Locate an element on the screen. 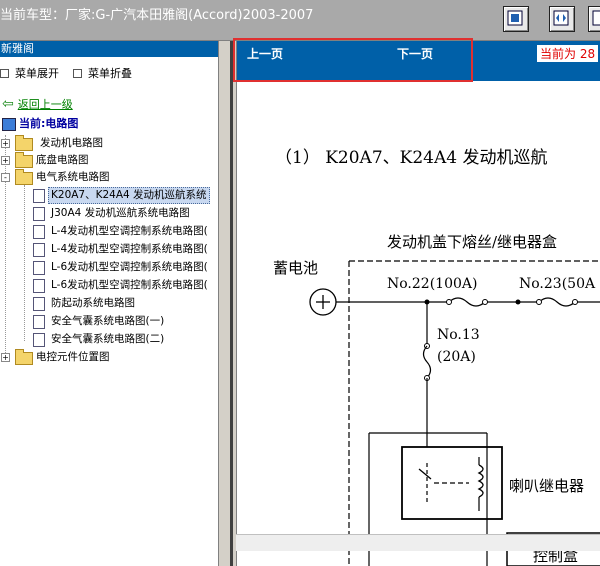 This screenshot has width=600, height=566. tree-item-label: 底盘电路图 is located at coordinates (62, 160).